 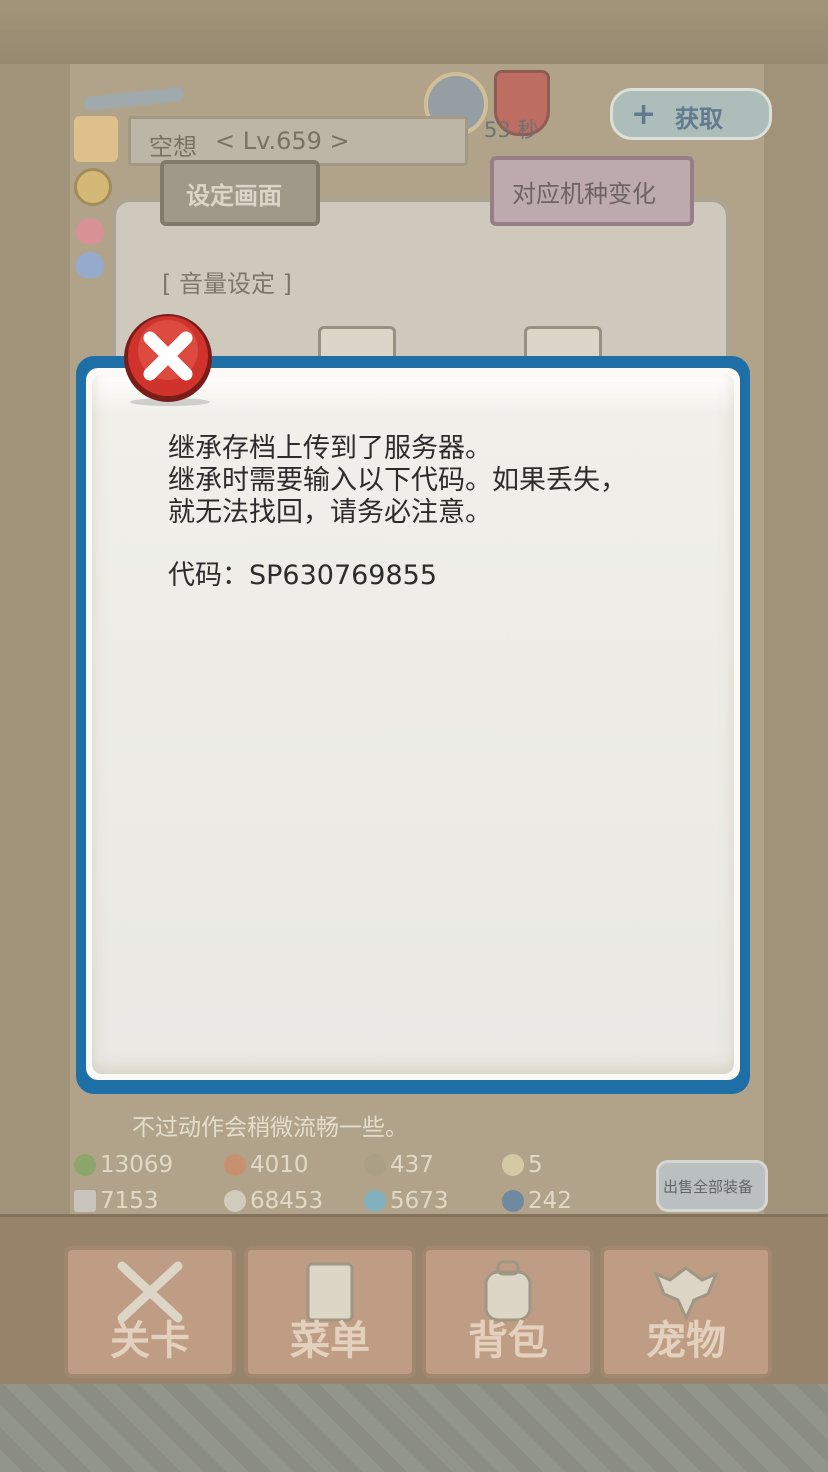 What do you see at coordinates (330, 512) in the screenshot?
I see `dialog-message-line-3: 就无法找回，请务必注意。` at bounding box center [330, 512].